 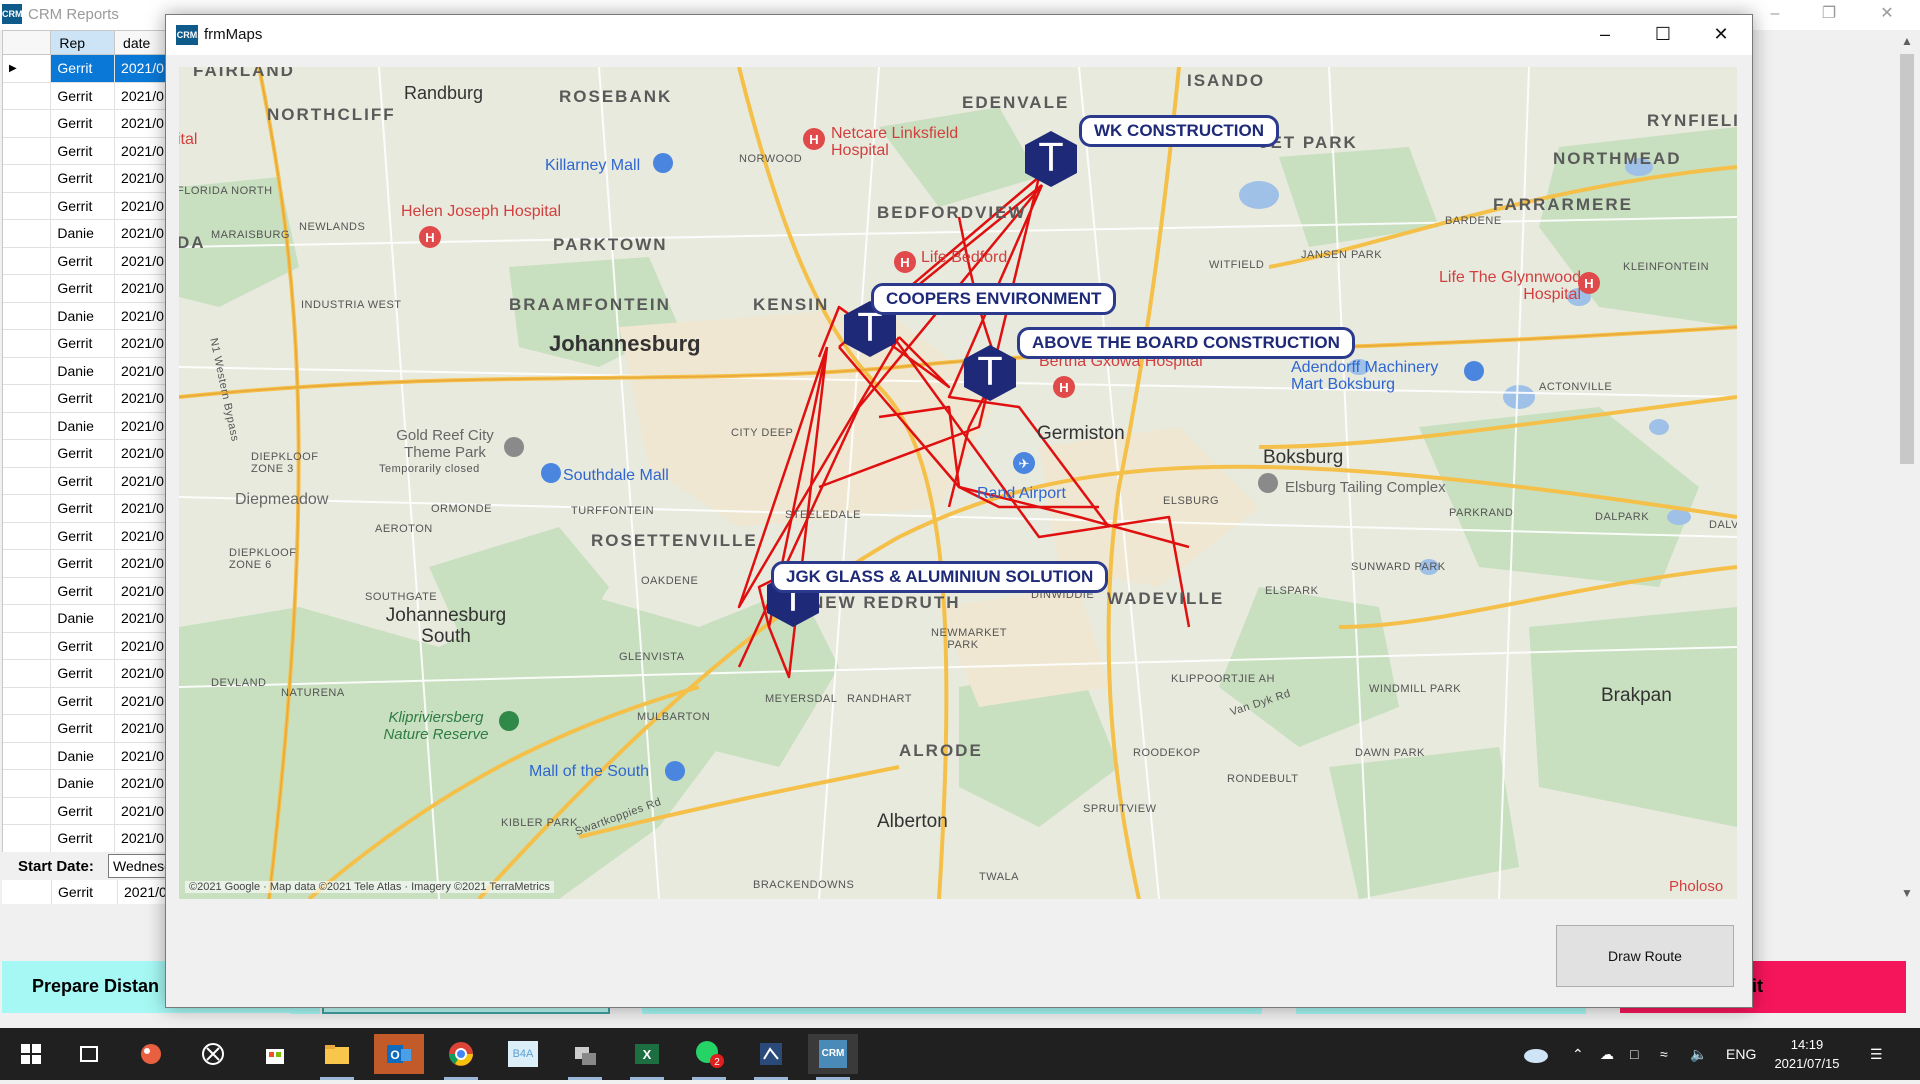 I want to click on outlook-icon: O, so click(x=399, y=1054).